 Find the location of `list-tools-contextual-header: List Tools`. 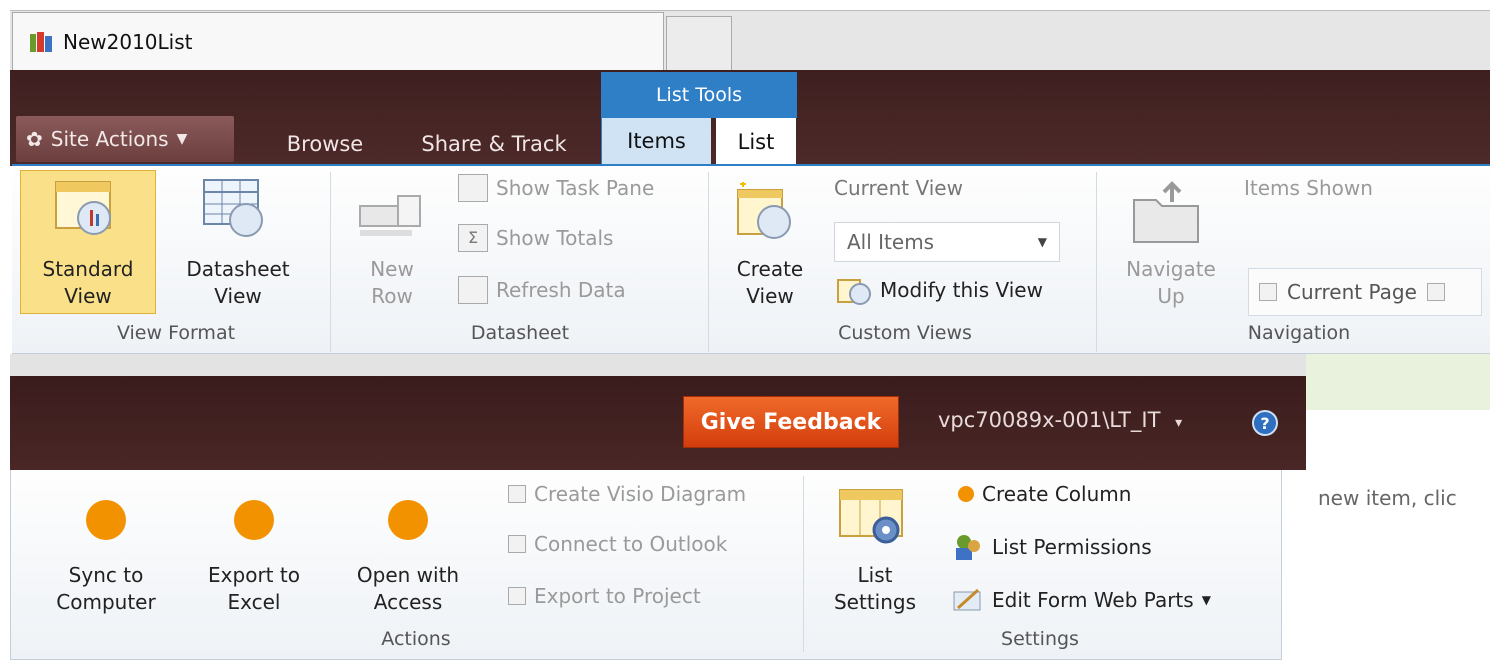

list-tools-contextual-header: List Tools is located at coordinates (699, 95).